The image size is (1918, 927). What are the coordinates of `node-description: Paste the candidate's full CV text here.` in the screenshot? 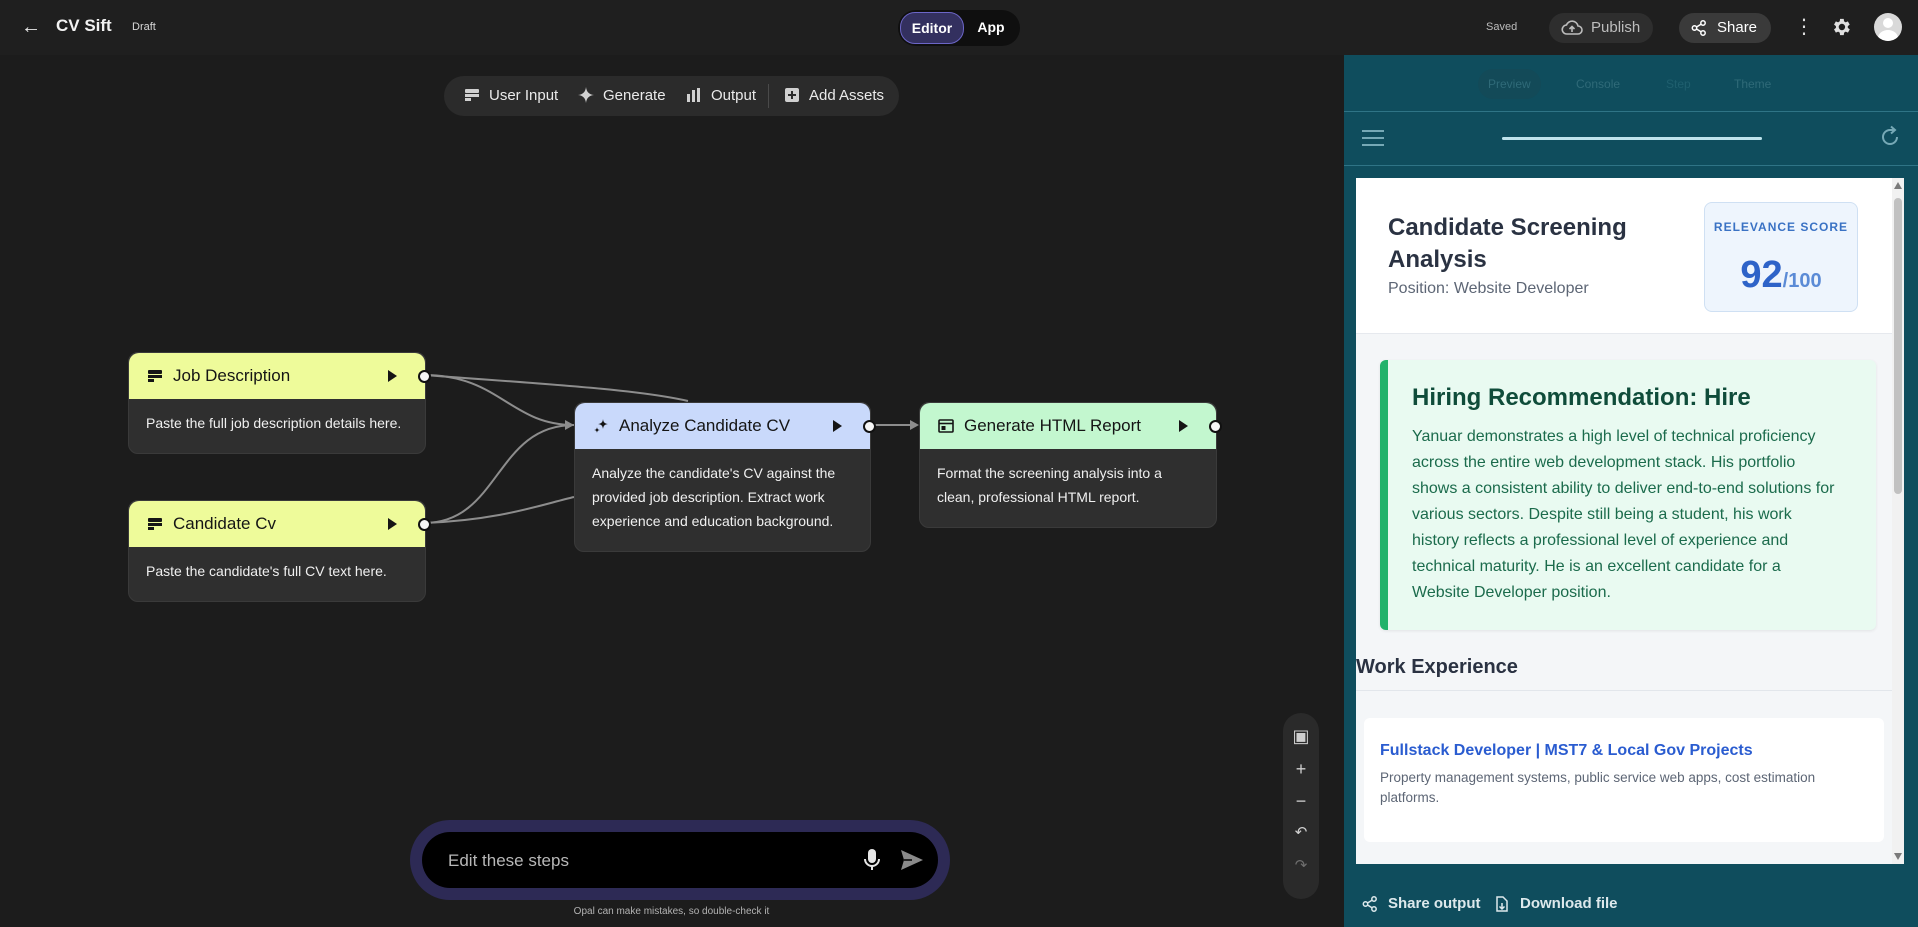 It's located at (266, 571).